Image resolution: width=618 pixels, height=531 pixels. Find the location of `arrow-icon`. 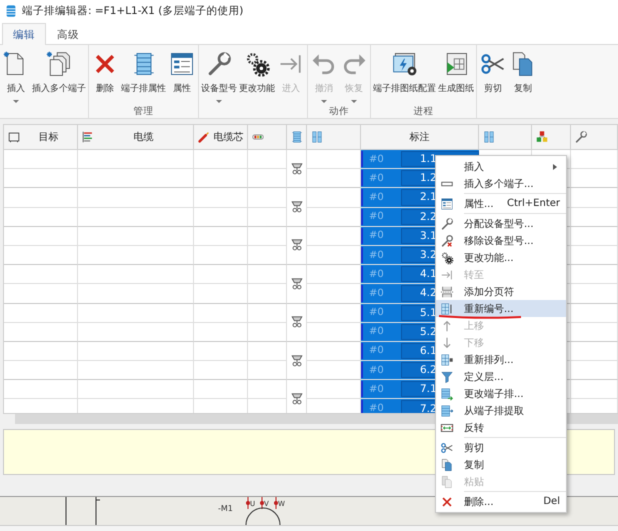

arrow-icon is located at coordinates (447, 275).